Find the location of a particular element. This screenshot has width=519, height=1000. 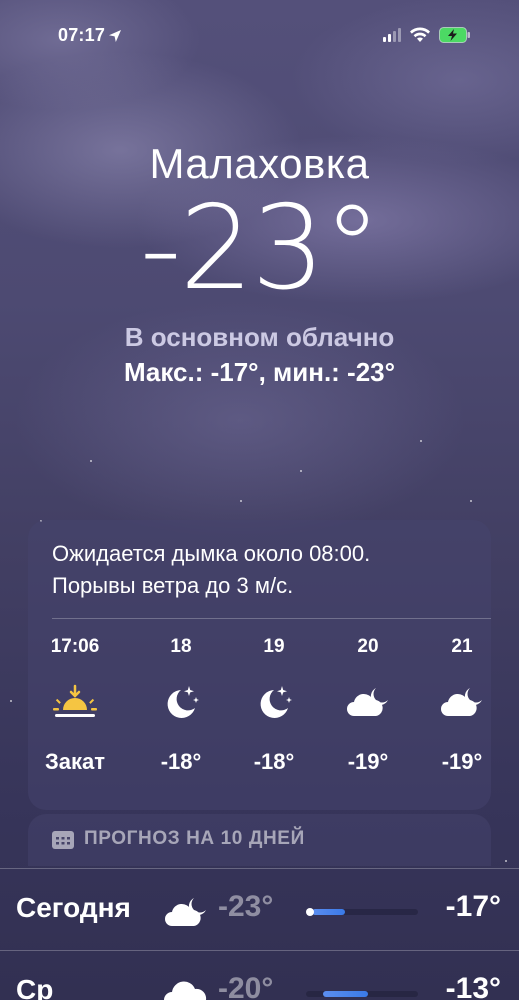

cloud-icon is located at coordinates (185, 990).